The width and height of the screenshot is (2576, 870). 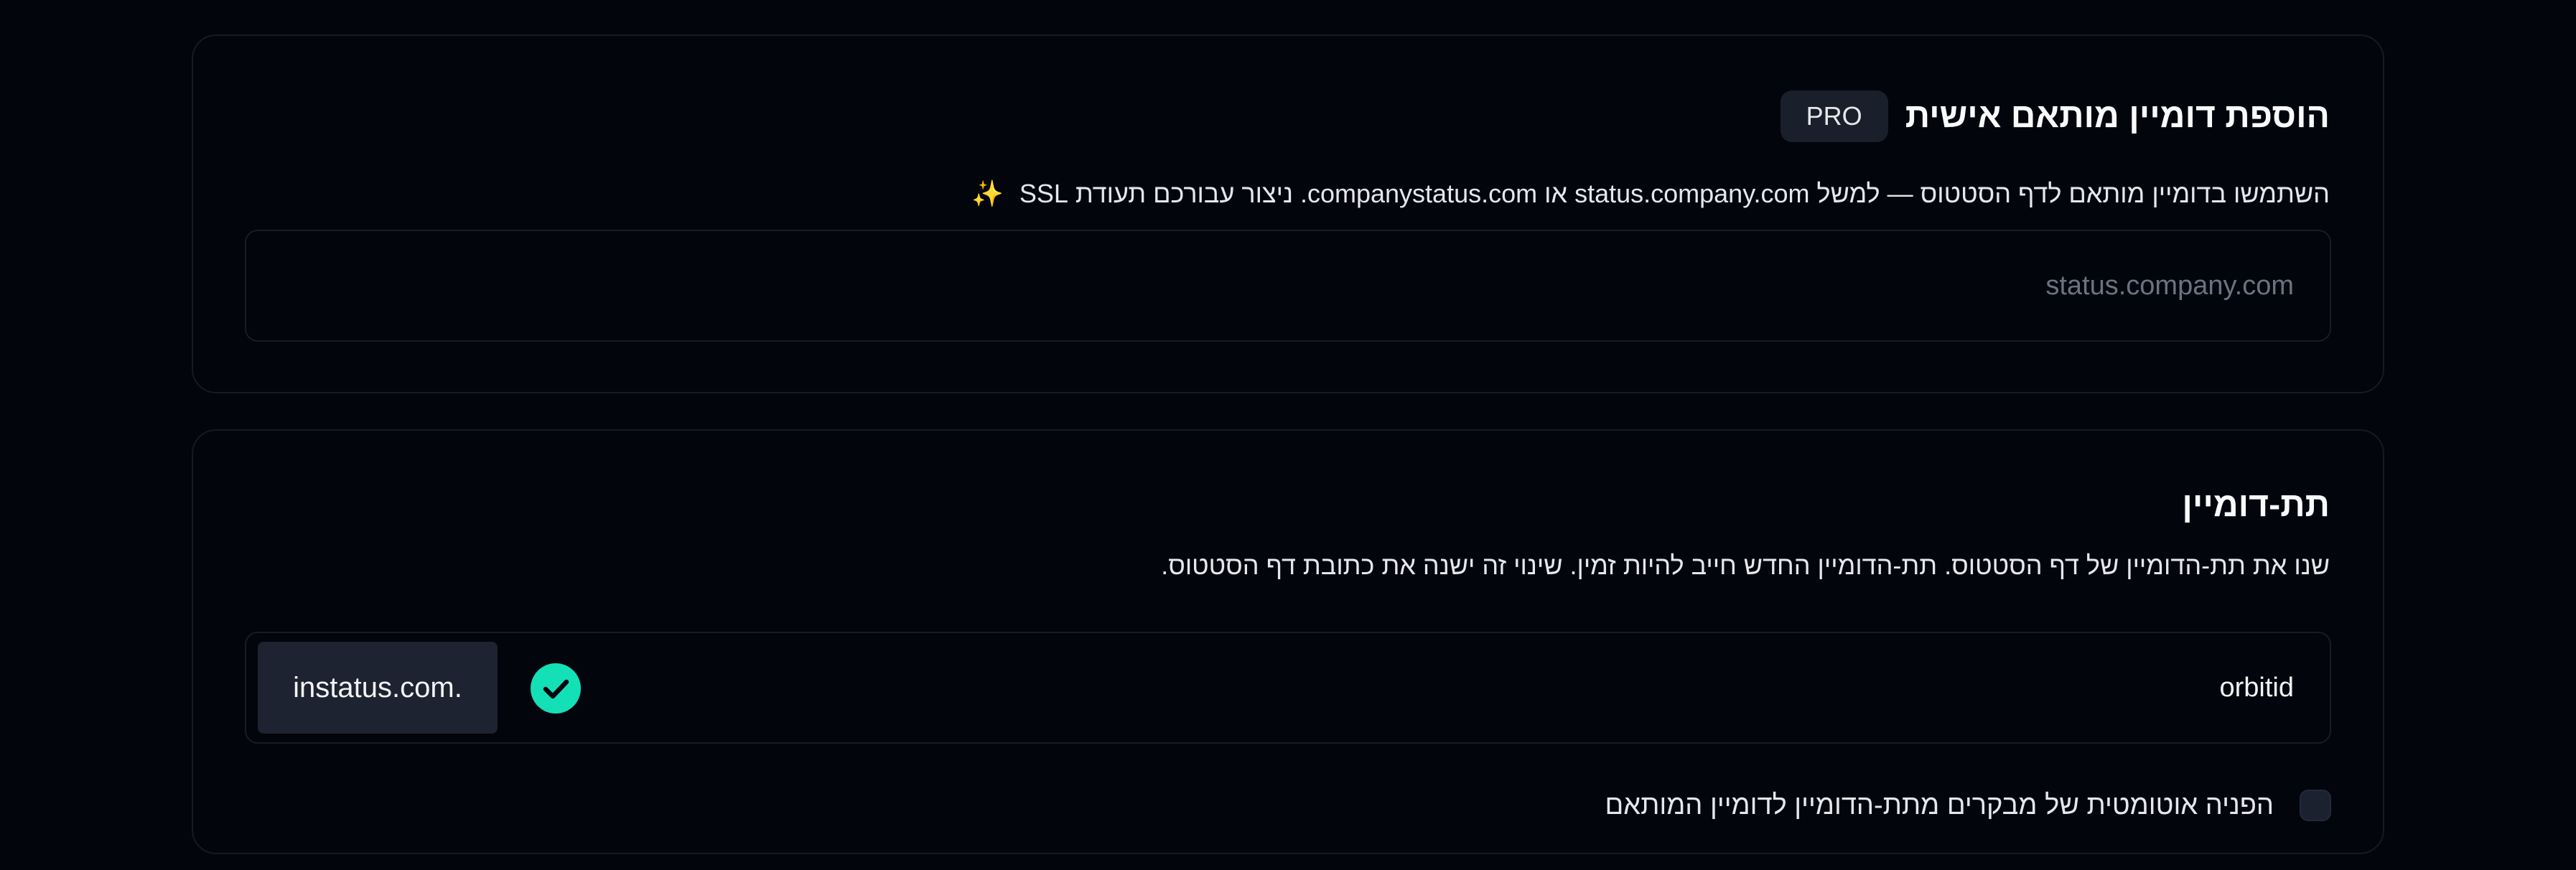 What do you see at coordinates (556, 688) in the screenshot?
I see `check-circle-icon` at bounding box center [556, 688].